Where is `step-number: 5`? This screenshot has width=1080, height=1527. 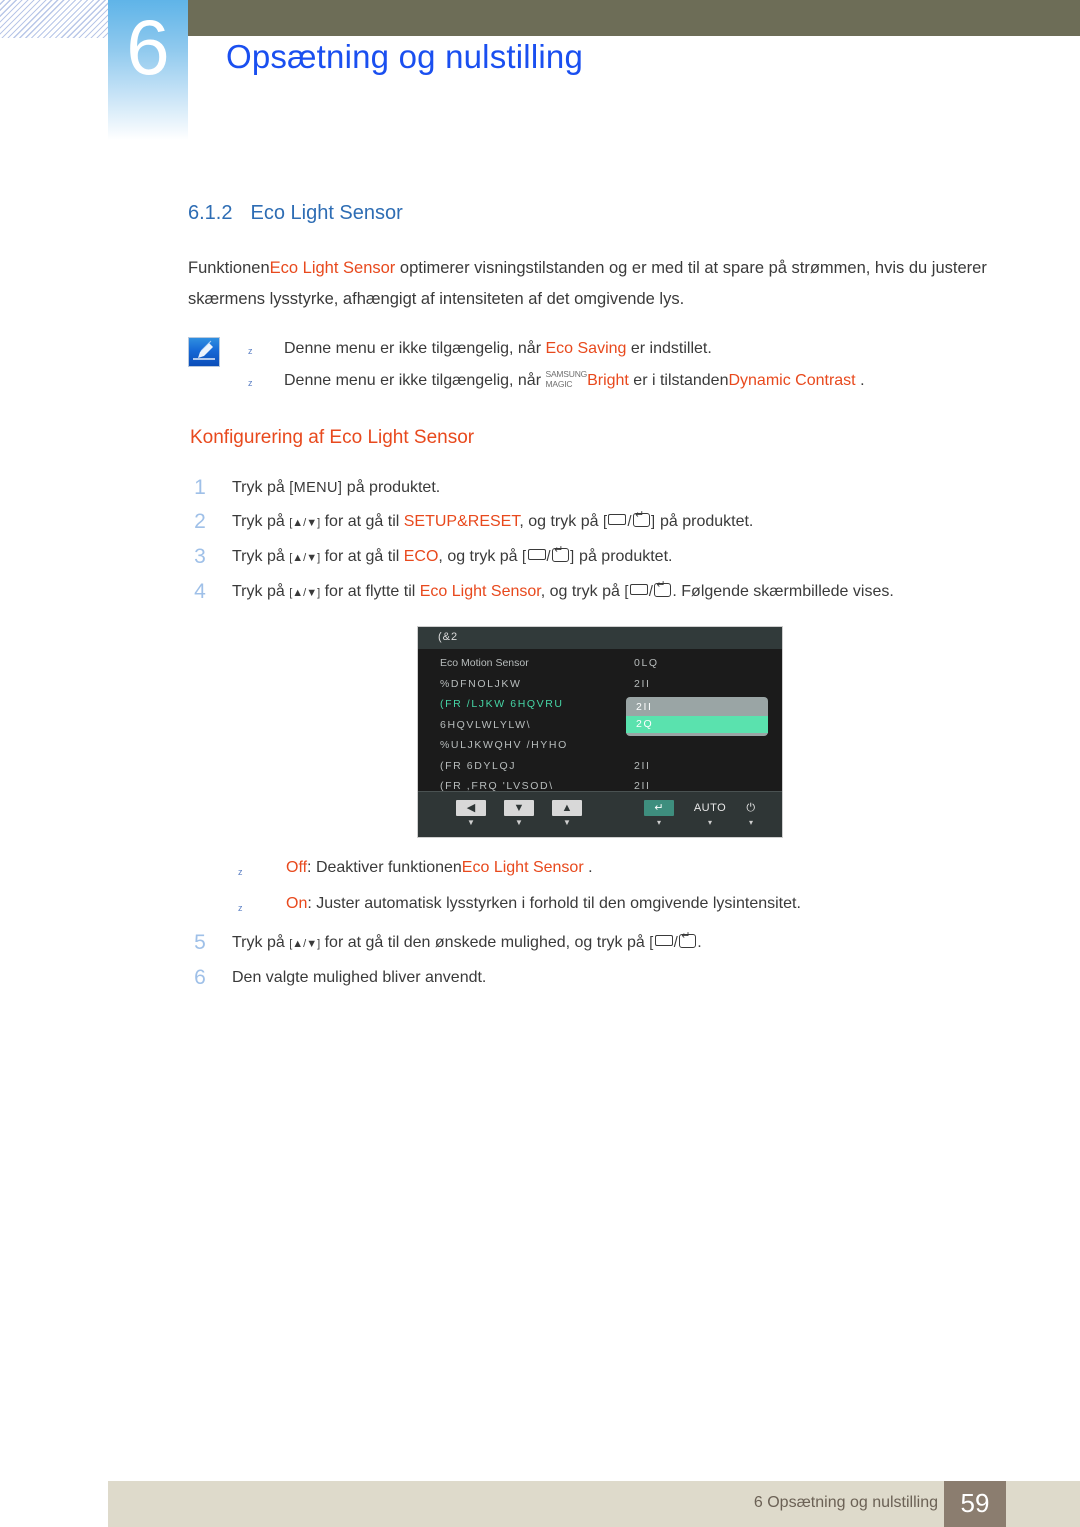 step-number: 5 is located at coordinates (200, 942).